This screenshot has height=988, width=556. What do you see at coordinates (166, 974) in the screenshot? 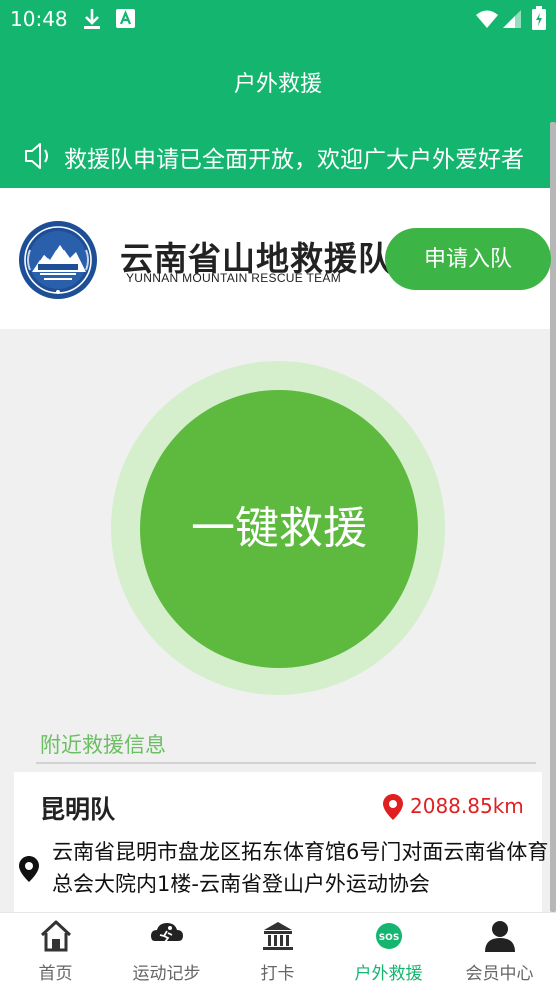
I see `tab-step-counter-label: 运动记步` at bounding box center [166, 974].